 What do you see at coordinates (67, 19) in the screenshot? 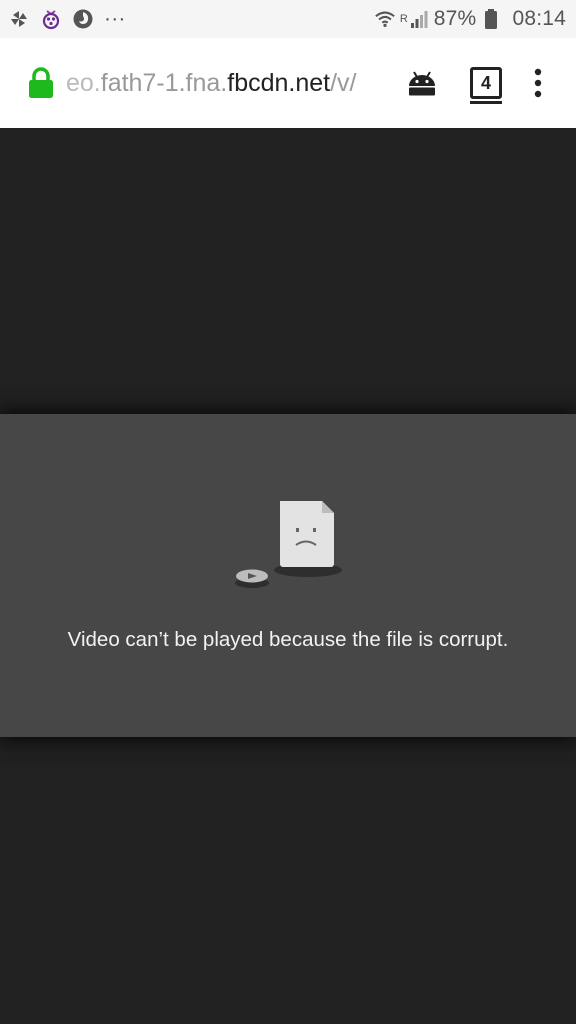
I see `notification-icons: ···` at bounding box center [67, 19].